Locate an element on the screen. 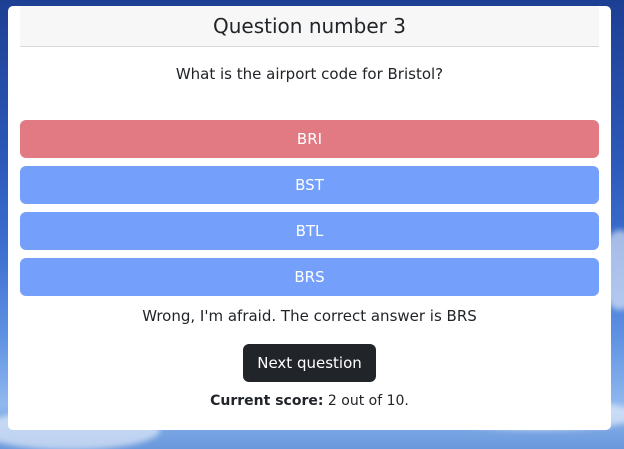 The image size is (624, 449). answer-button-bst: BST is located at coordinates (309, 185).